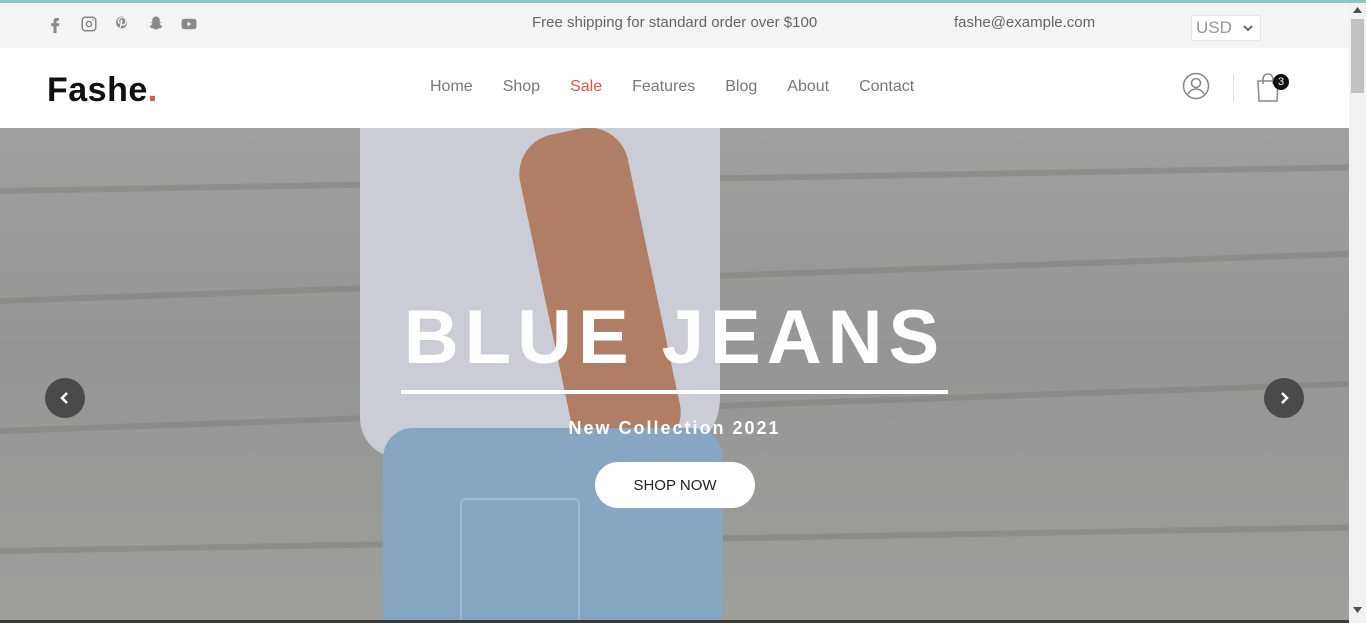  I want to click on snapchat-icon, so click(156, 24).